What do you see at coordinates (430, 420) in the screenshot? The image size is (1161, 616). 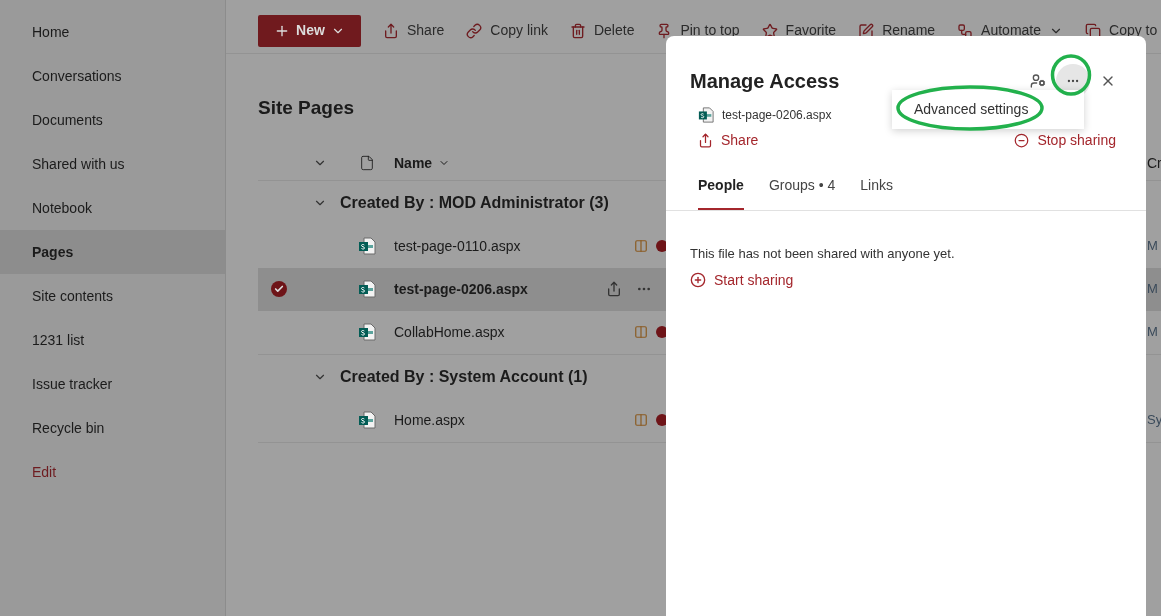 I see `table-cell-text: Home.aspx` at bounding box center [430, 420].